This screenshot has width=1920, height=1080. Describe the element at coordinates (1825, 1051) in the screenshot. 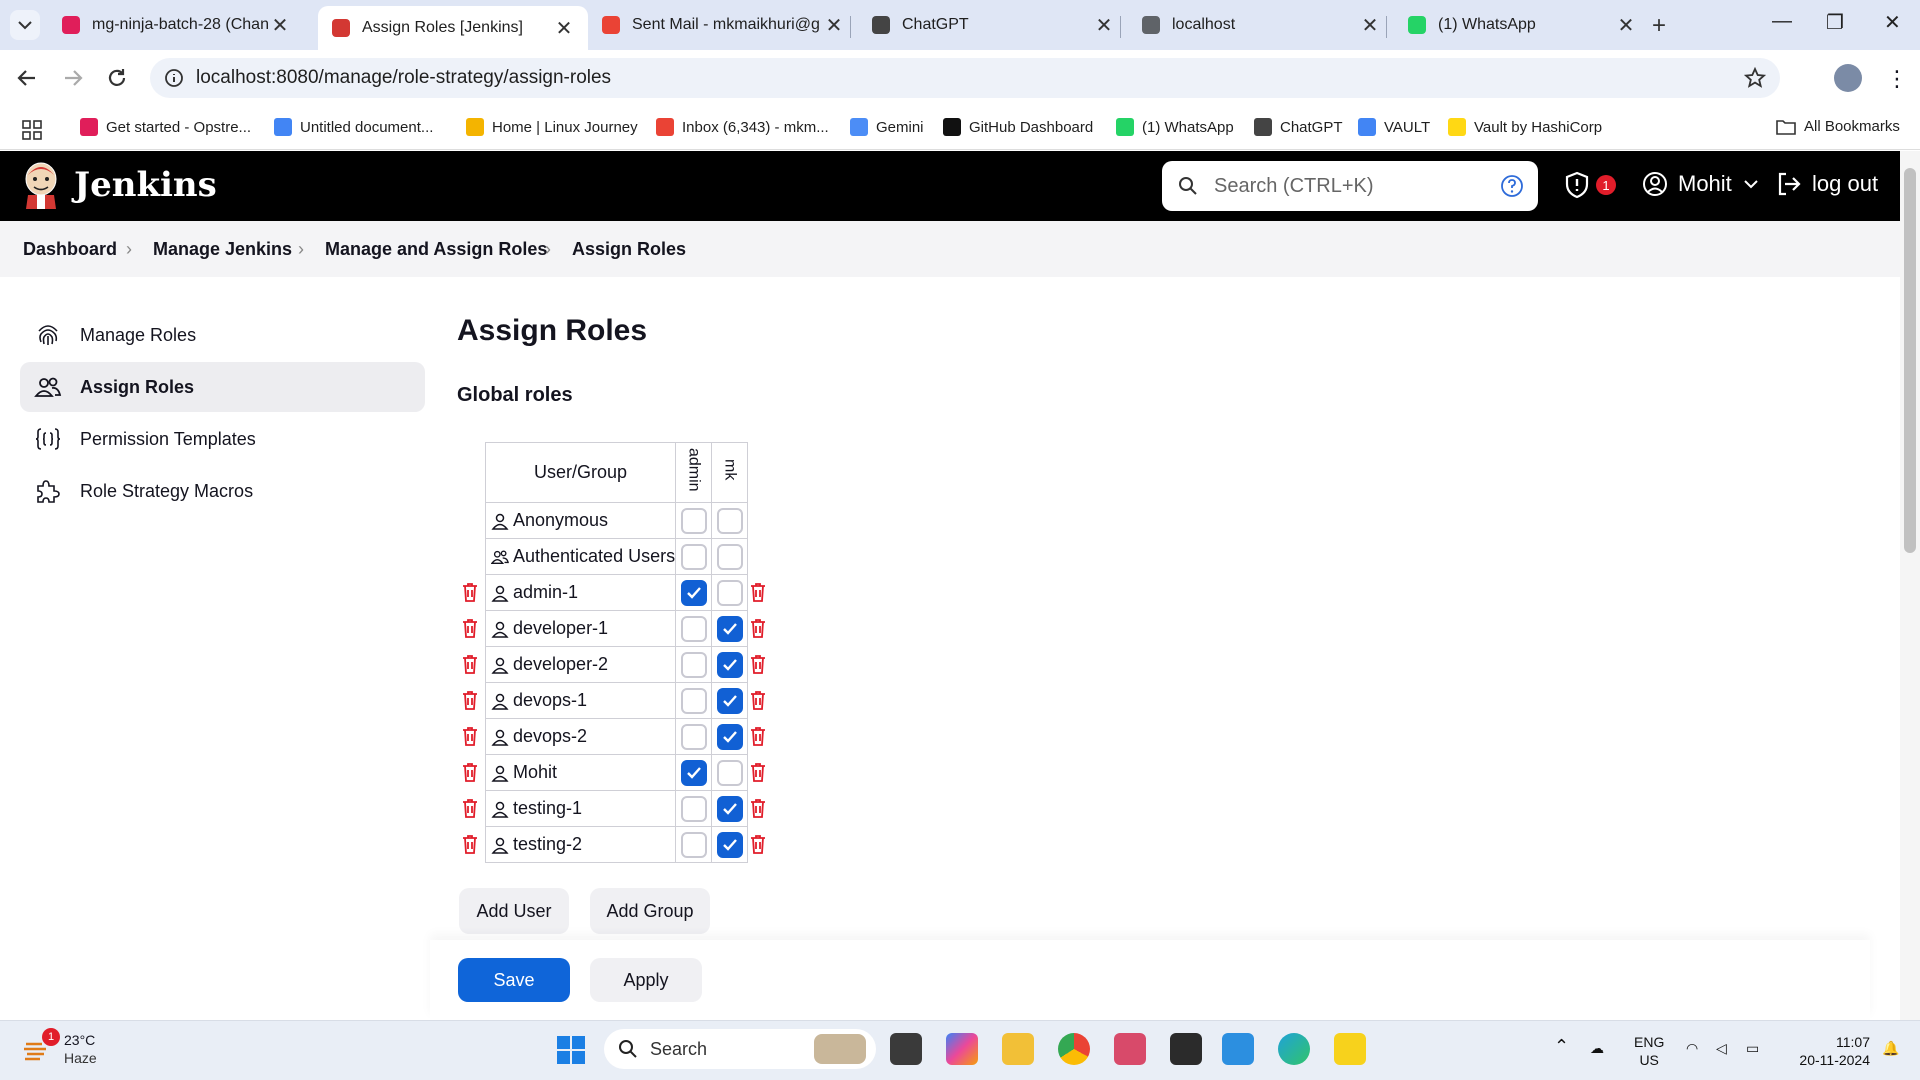

I see `clock: 11:07 20-11-2024` at that location.